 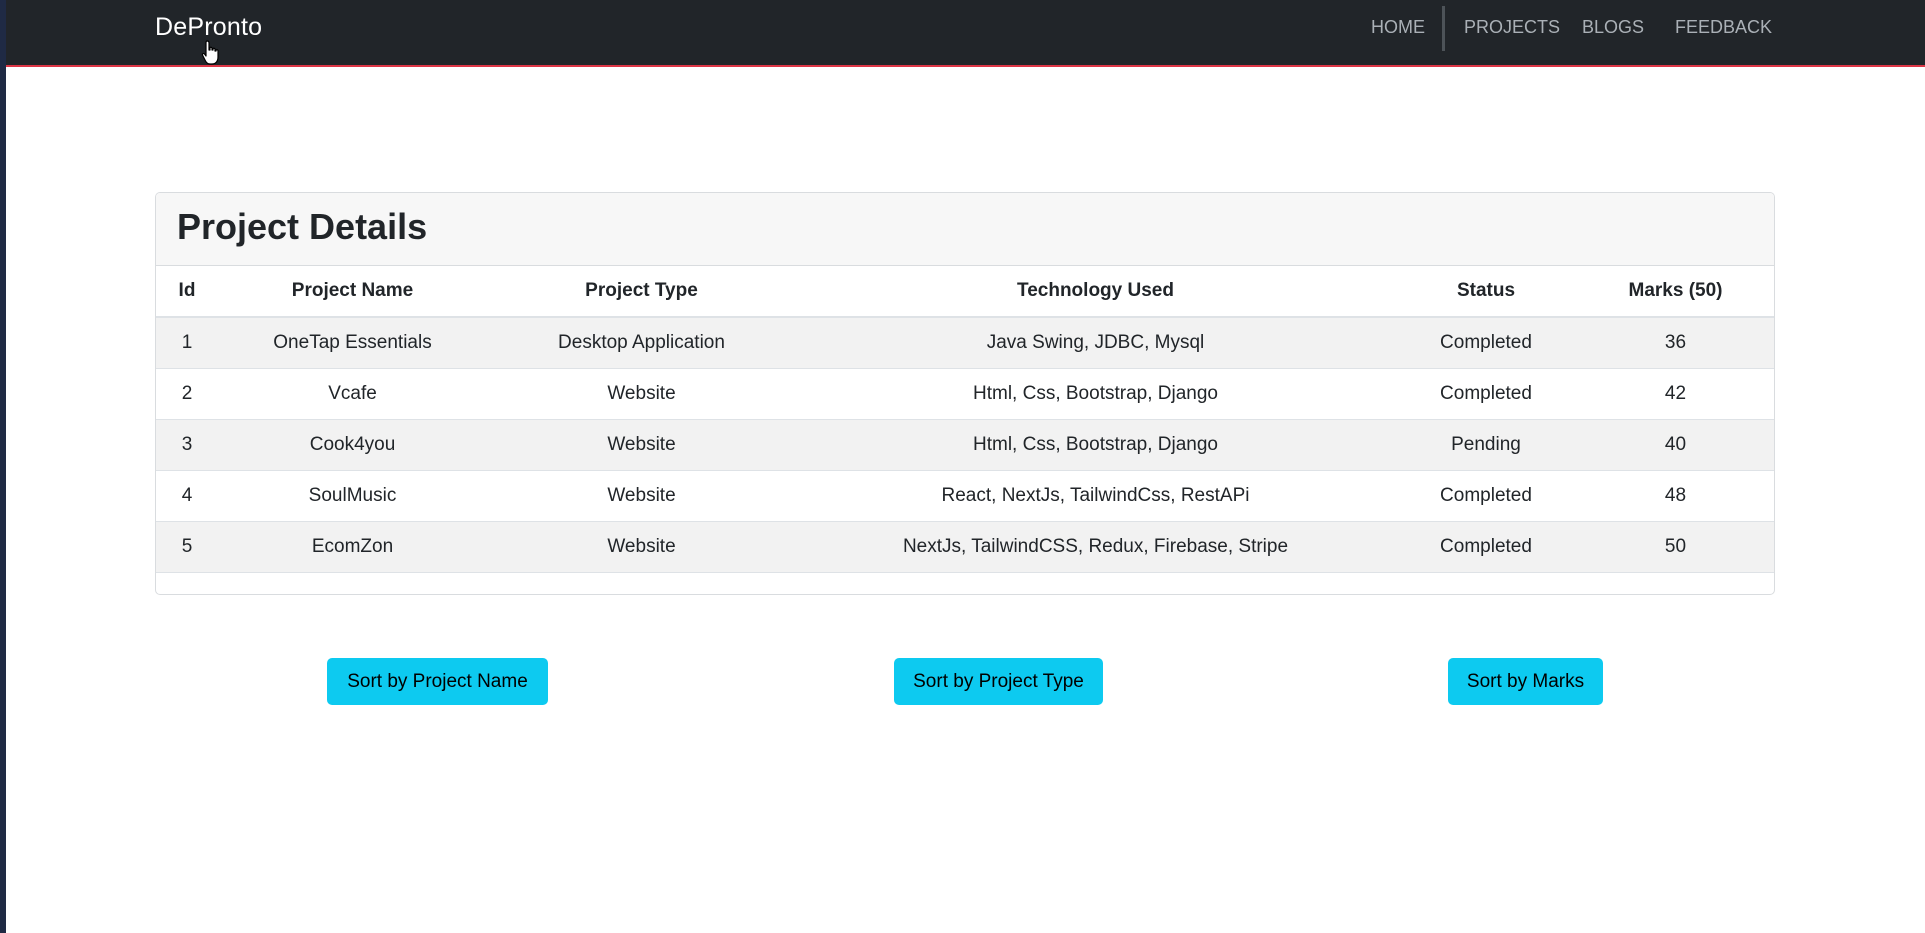 I want to click on cell-id: 1, so click(x=187, y=343).